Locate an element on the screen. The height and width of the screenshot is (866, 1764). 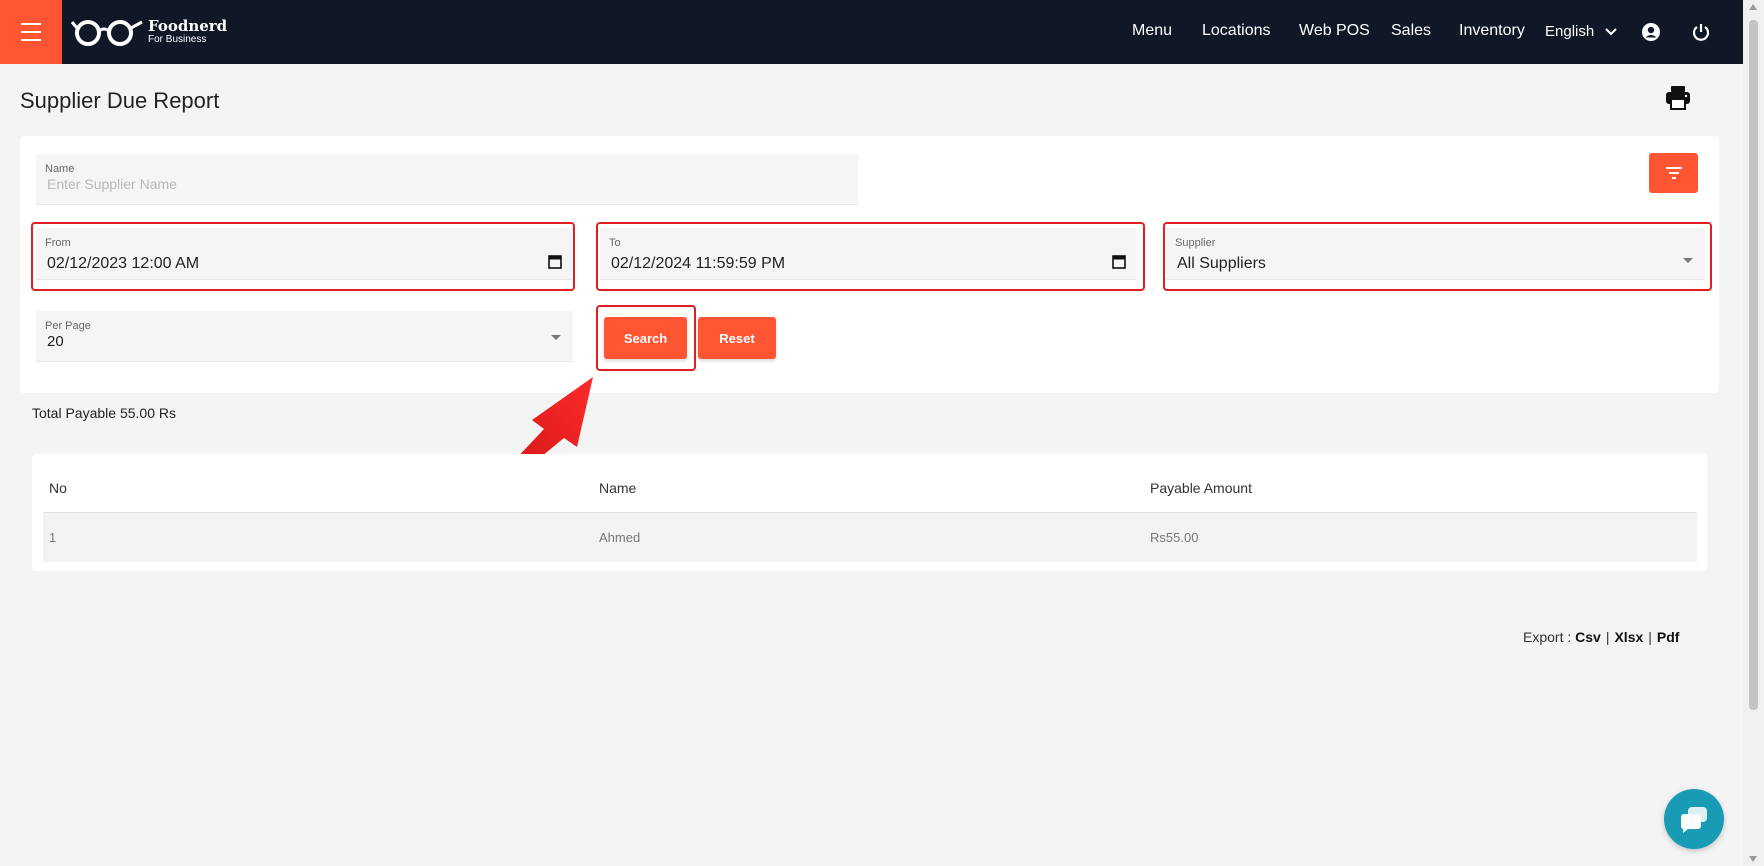
chat-bubble-icon is located at coordinates (1693, 820).